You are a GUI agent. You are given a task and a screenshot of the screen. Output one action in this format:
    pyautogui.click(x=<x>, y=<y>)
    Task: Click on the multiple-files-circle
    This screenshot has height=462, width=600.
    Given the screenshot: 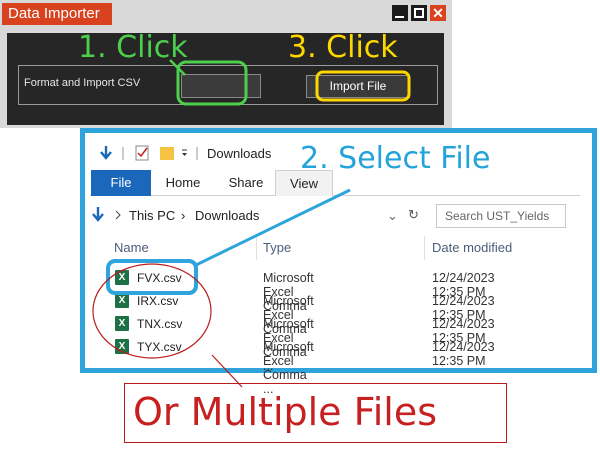 What is the action you would take?
    pyautogui.click(x=152, y=311)
    